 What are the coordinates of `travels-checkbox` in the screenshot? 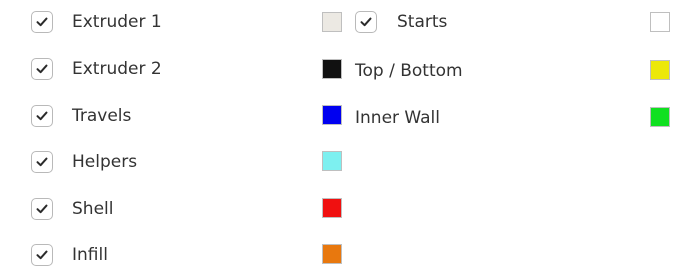 It's located at (42, 116).